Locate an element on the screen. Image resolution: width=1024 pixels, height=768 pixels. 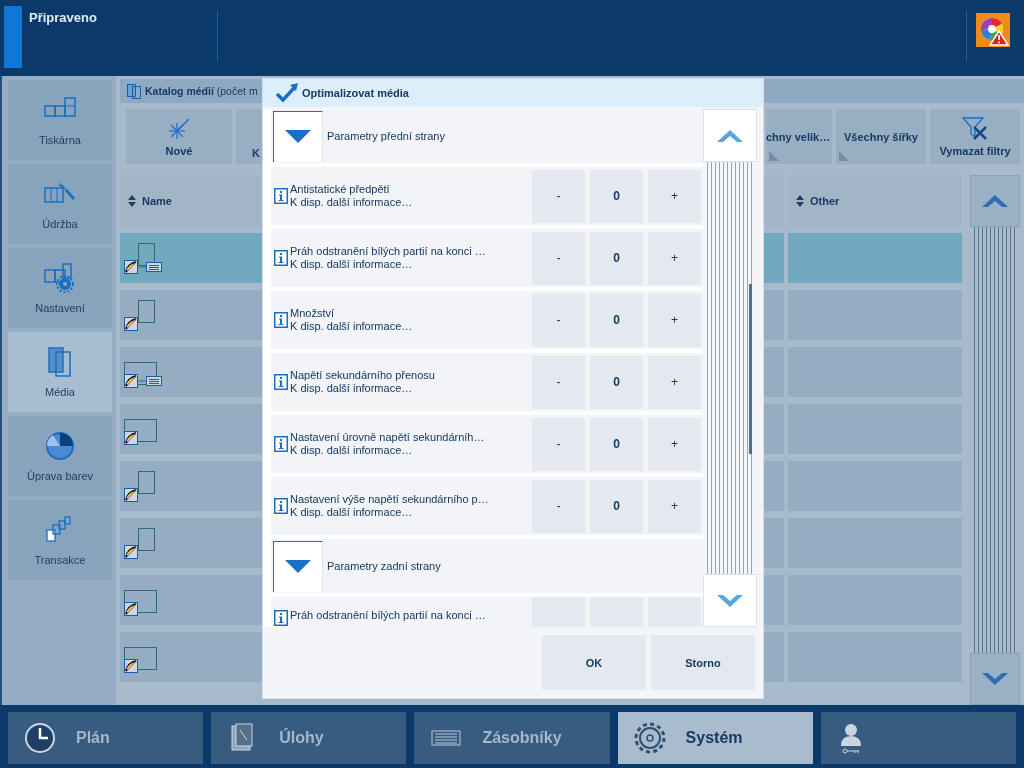
dialog-button: Storno is located at coordinates (703, 662).